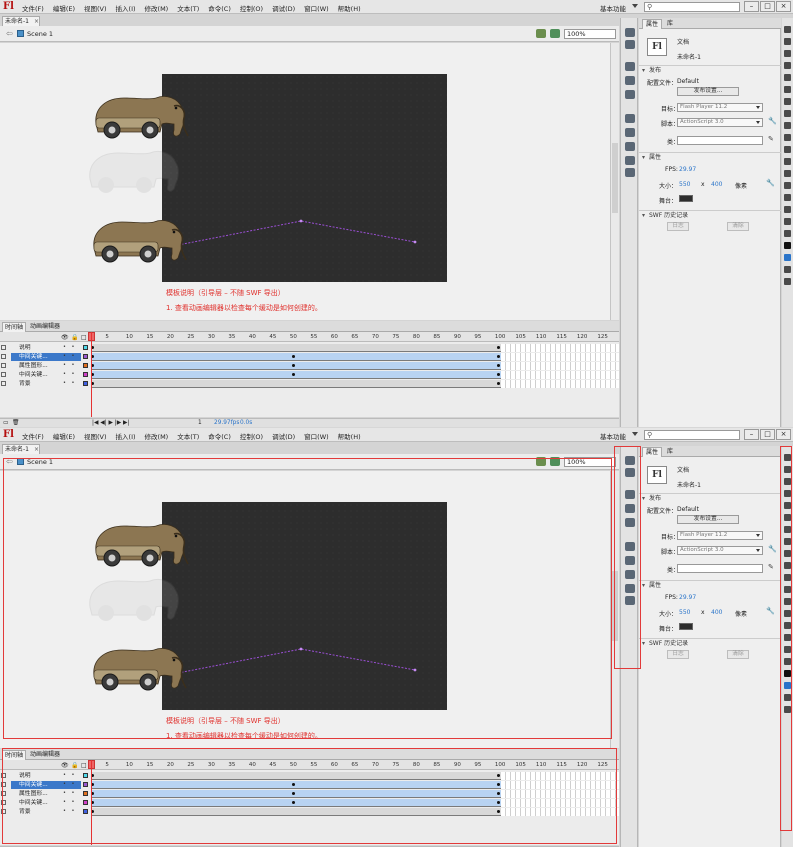  I want to click on menu-item: 窗口(W), so click(316, 436).